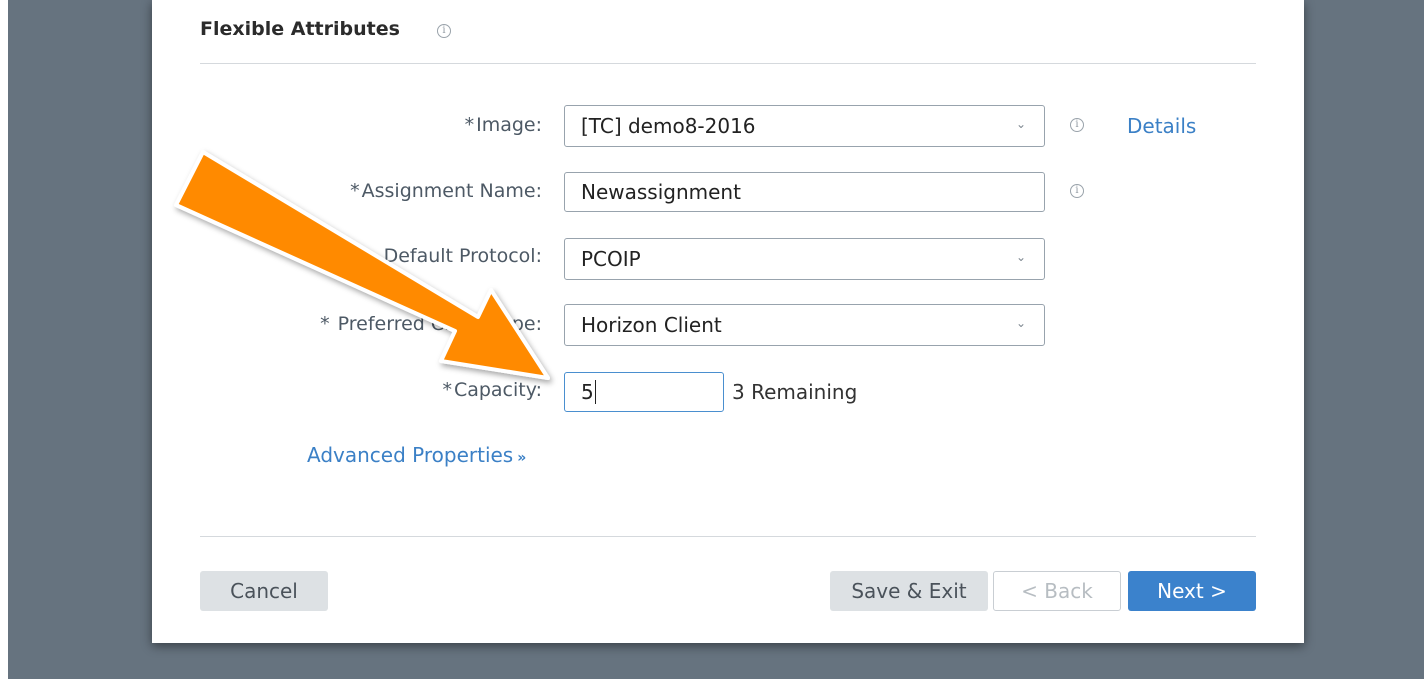  What do you see at coordinates (595, 392) in the screenshot?
I see `text-cursor` at bounding box center [595, 392].